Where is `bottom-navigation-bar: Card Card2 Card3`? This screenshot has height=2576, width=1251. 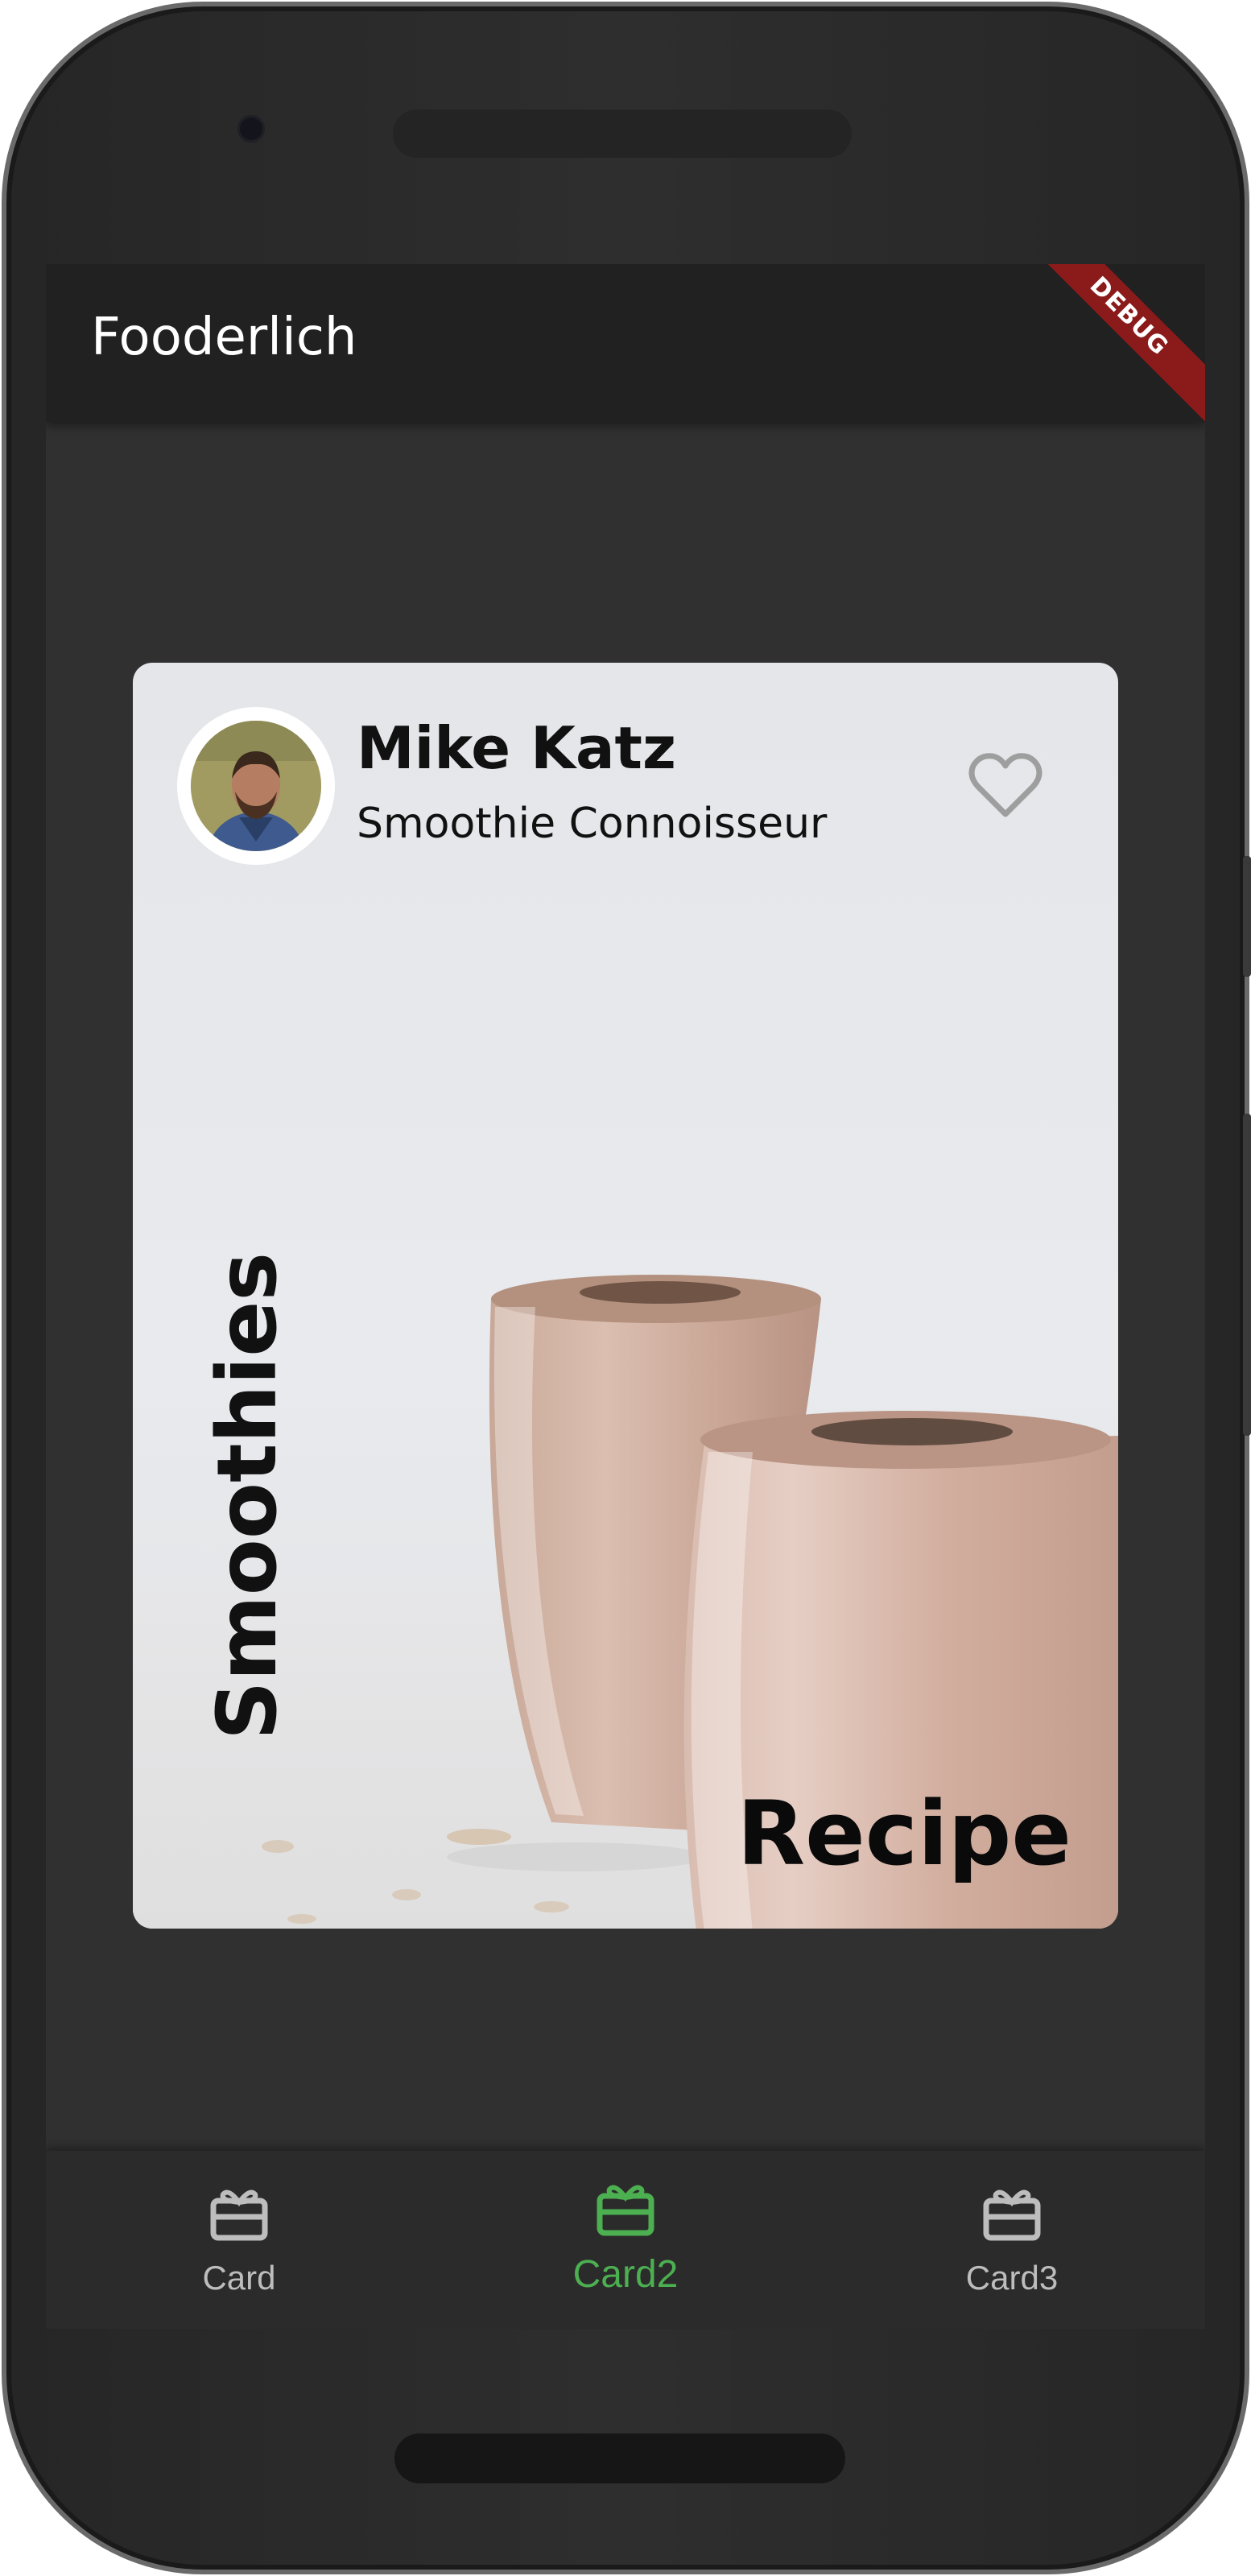 bottom-navigation-bar: Card Card2 Card3 is located at coordinates (625, 2240).